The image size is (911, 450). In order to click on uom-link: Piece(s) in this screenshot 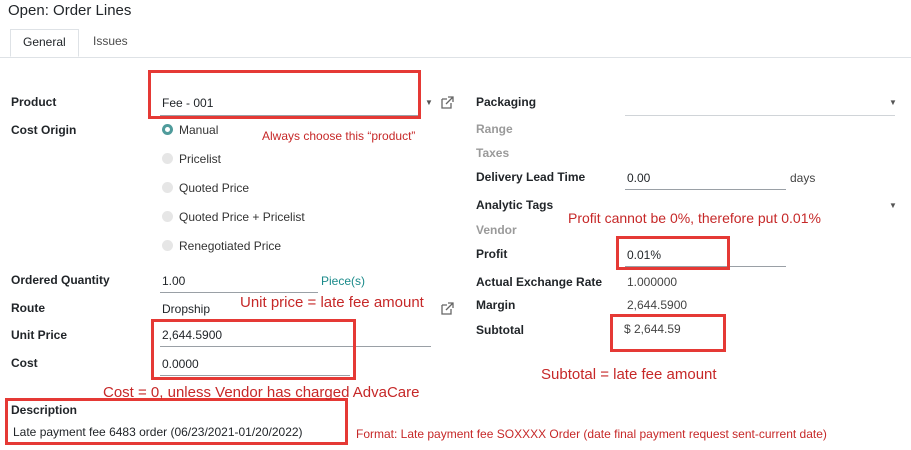, I will do `click(343, 281)`.